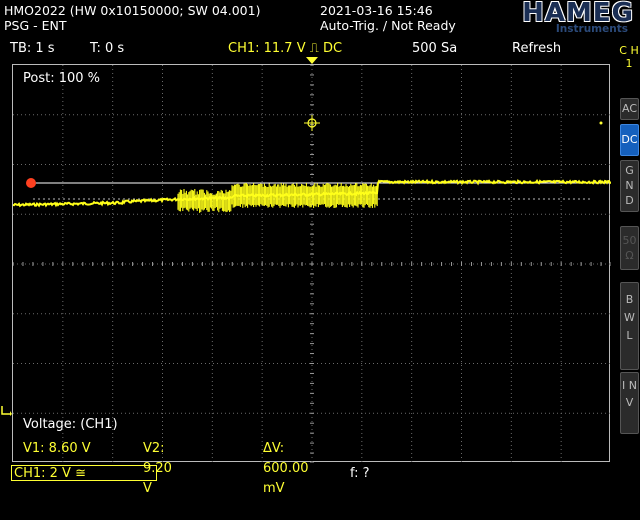  I want to click on trigger-setting: CH1: 11.7 V ⎍ DC, so click(285, 48).